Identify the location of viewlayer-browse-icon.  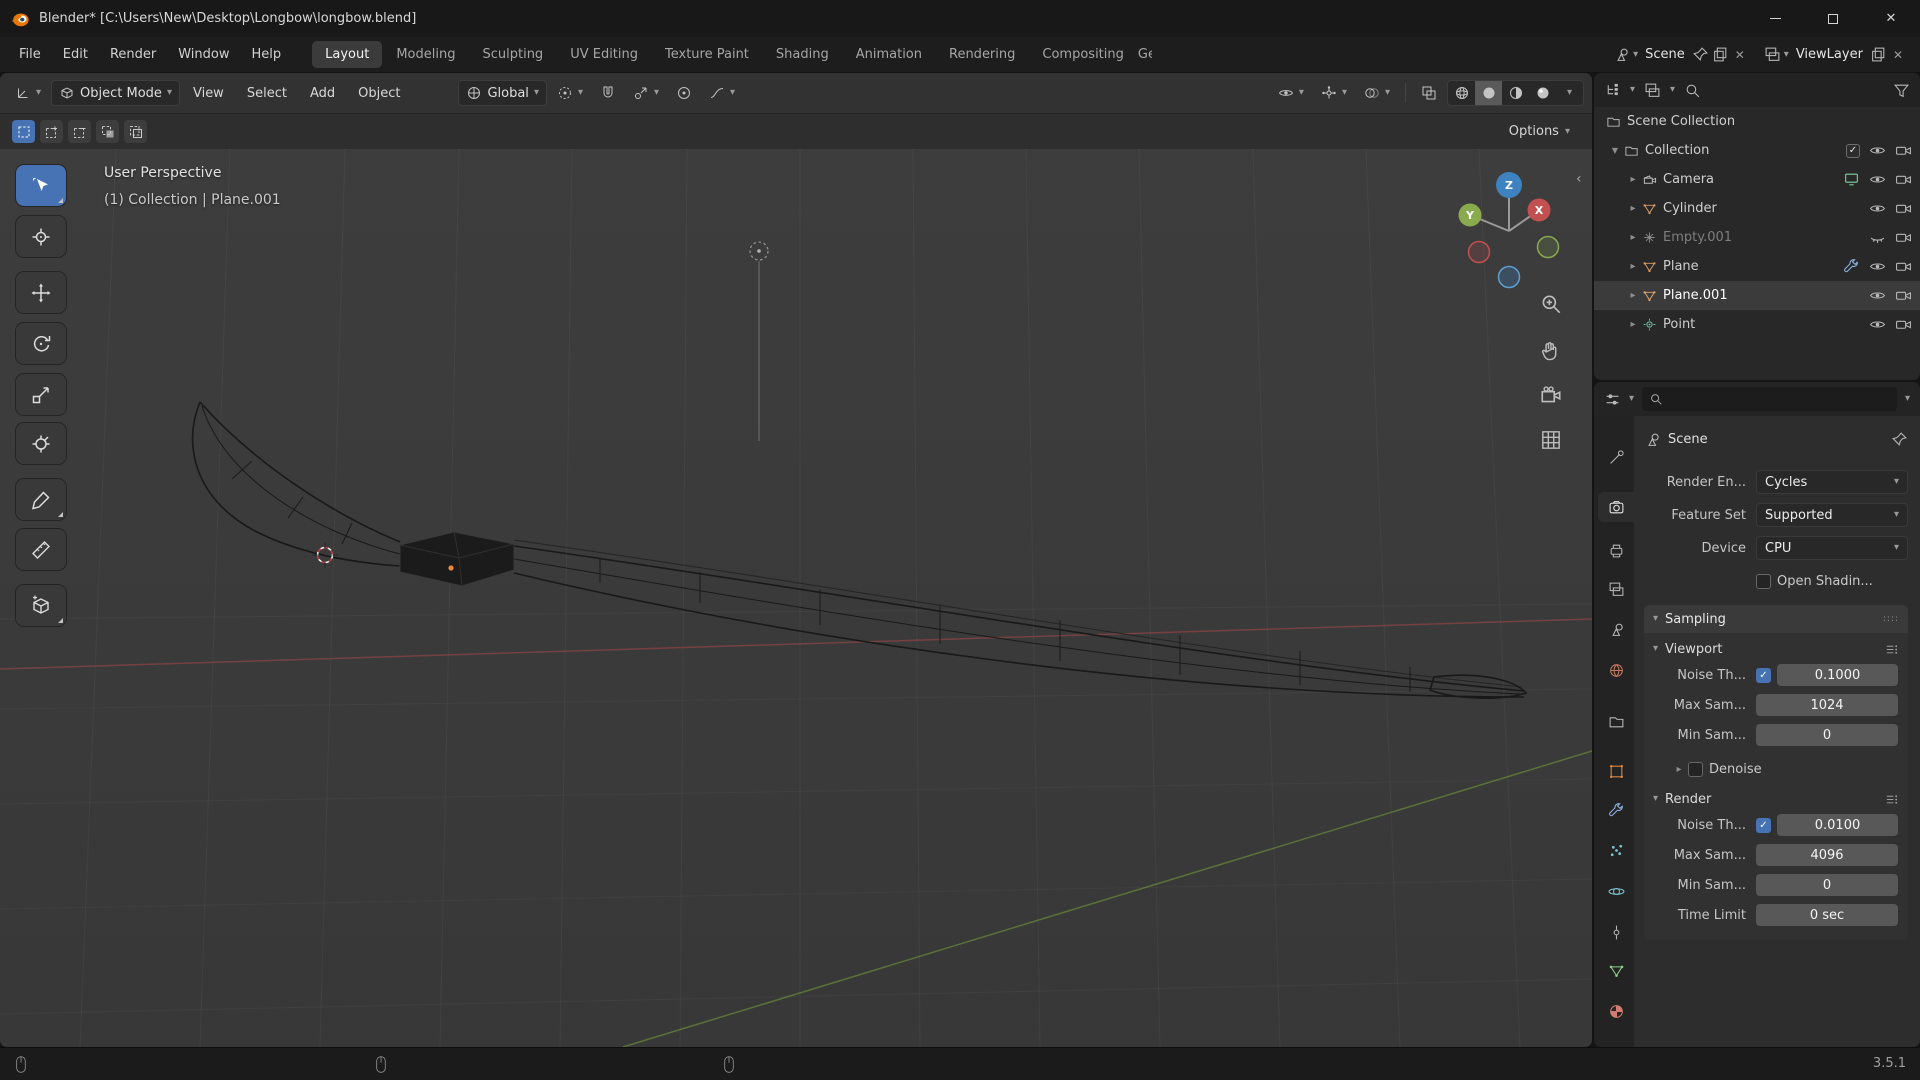
(1772, 54).